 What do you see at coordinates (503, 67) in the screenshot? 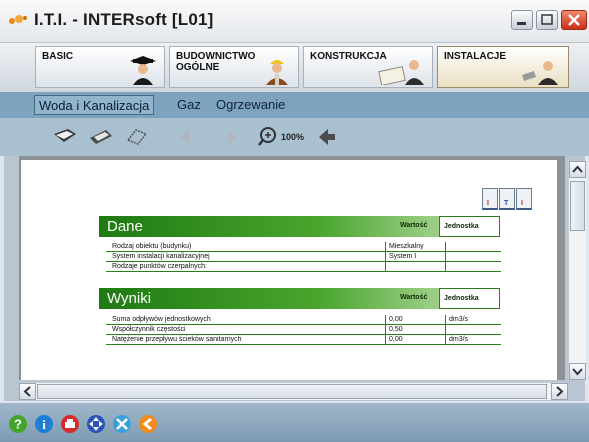
I see `module-tab-instalacje: INSTALACJE` at bounding box center [503, 67].